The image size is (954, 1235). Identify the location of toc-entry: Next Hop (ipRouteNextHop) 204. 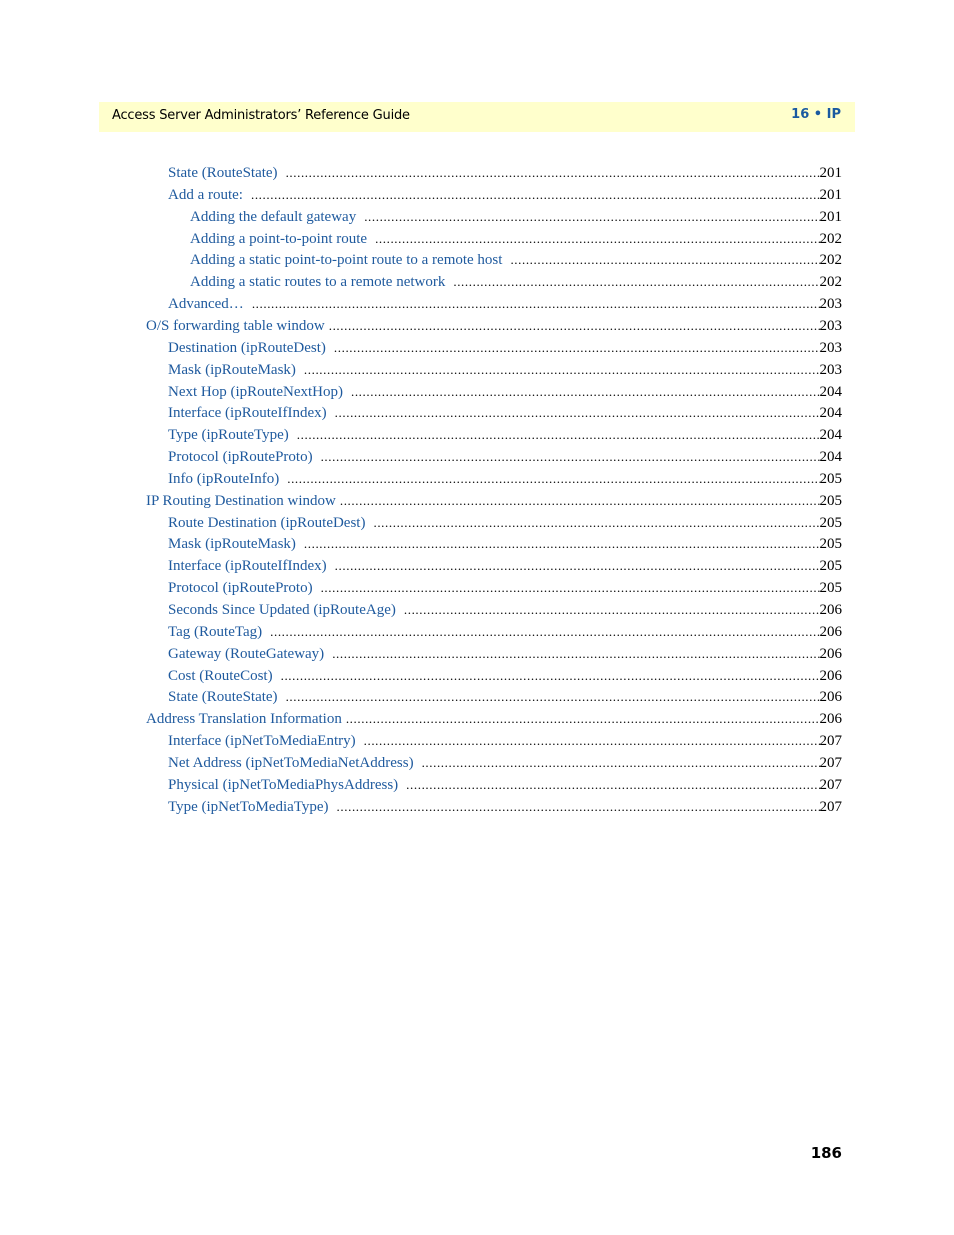
(505, 392).